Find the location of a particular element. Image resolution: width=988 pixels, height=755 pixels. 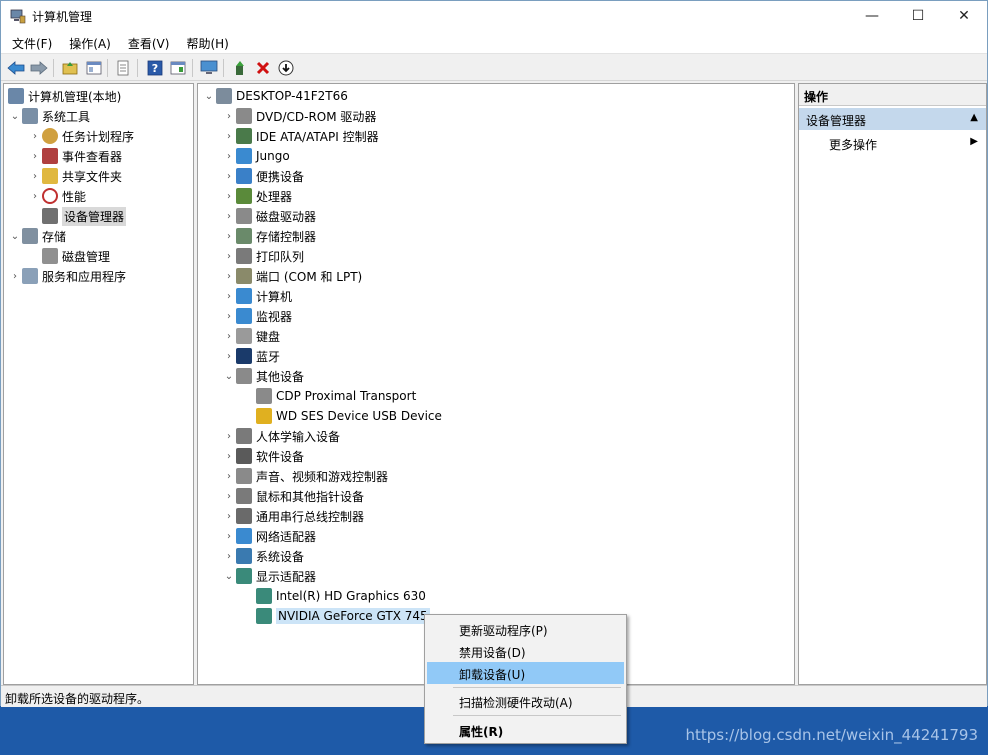

update-driver-icon is located at coordinates (240, 68).